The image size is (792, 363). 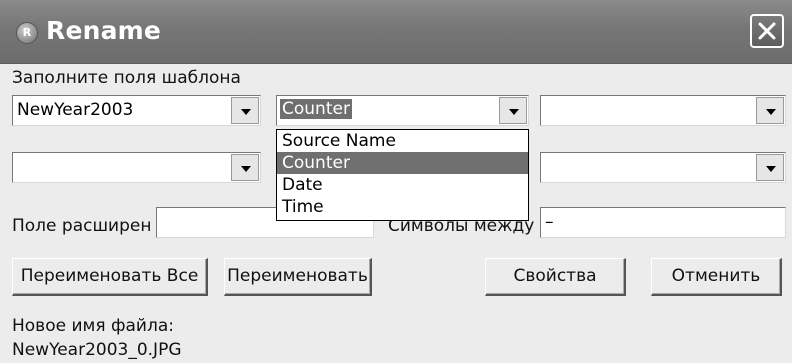 What do you see at coordinates (716, 277) in the screenshot?
I see `cancel-button: Отменить` at bounding box center [716, 277].